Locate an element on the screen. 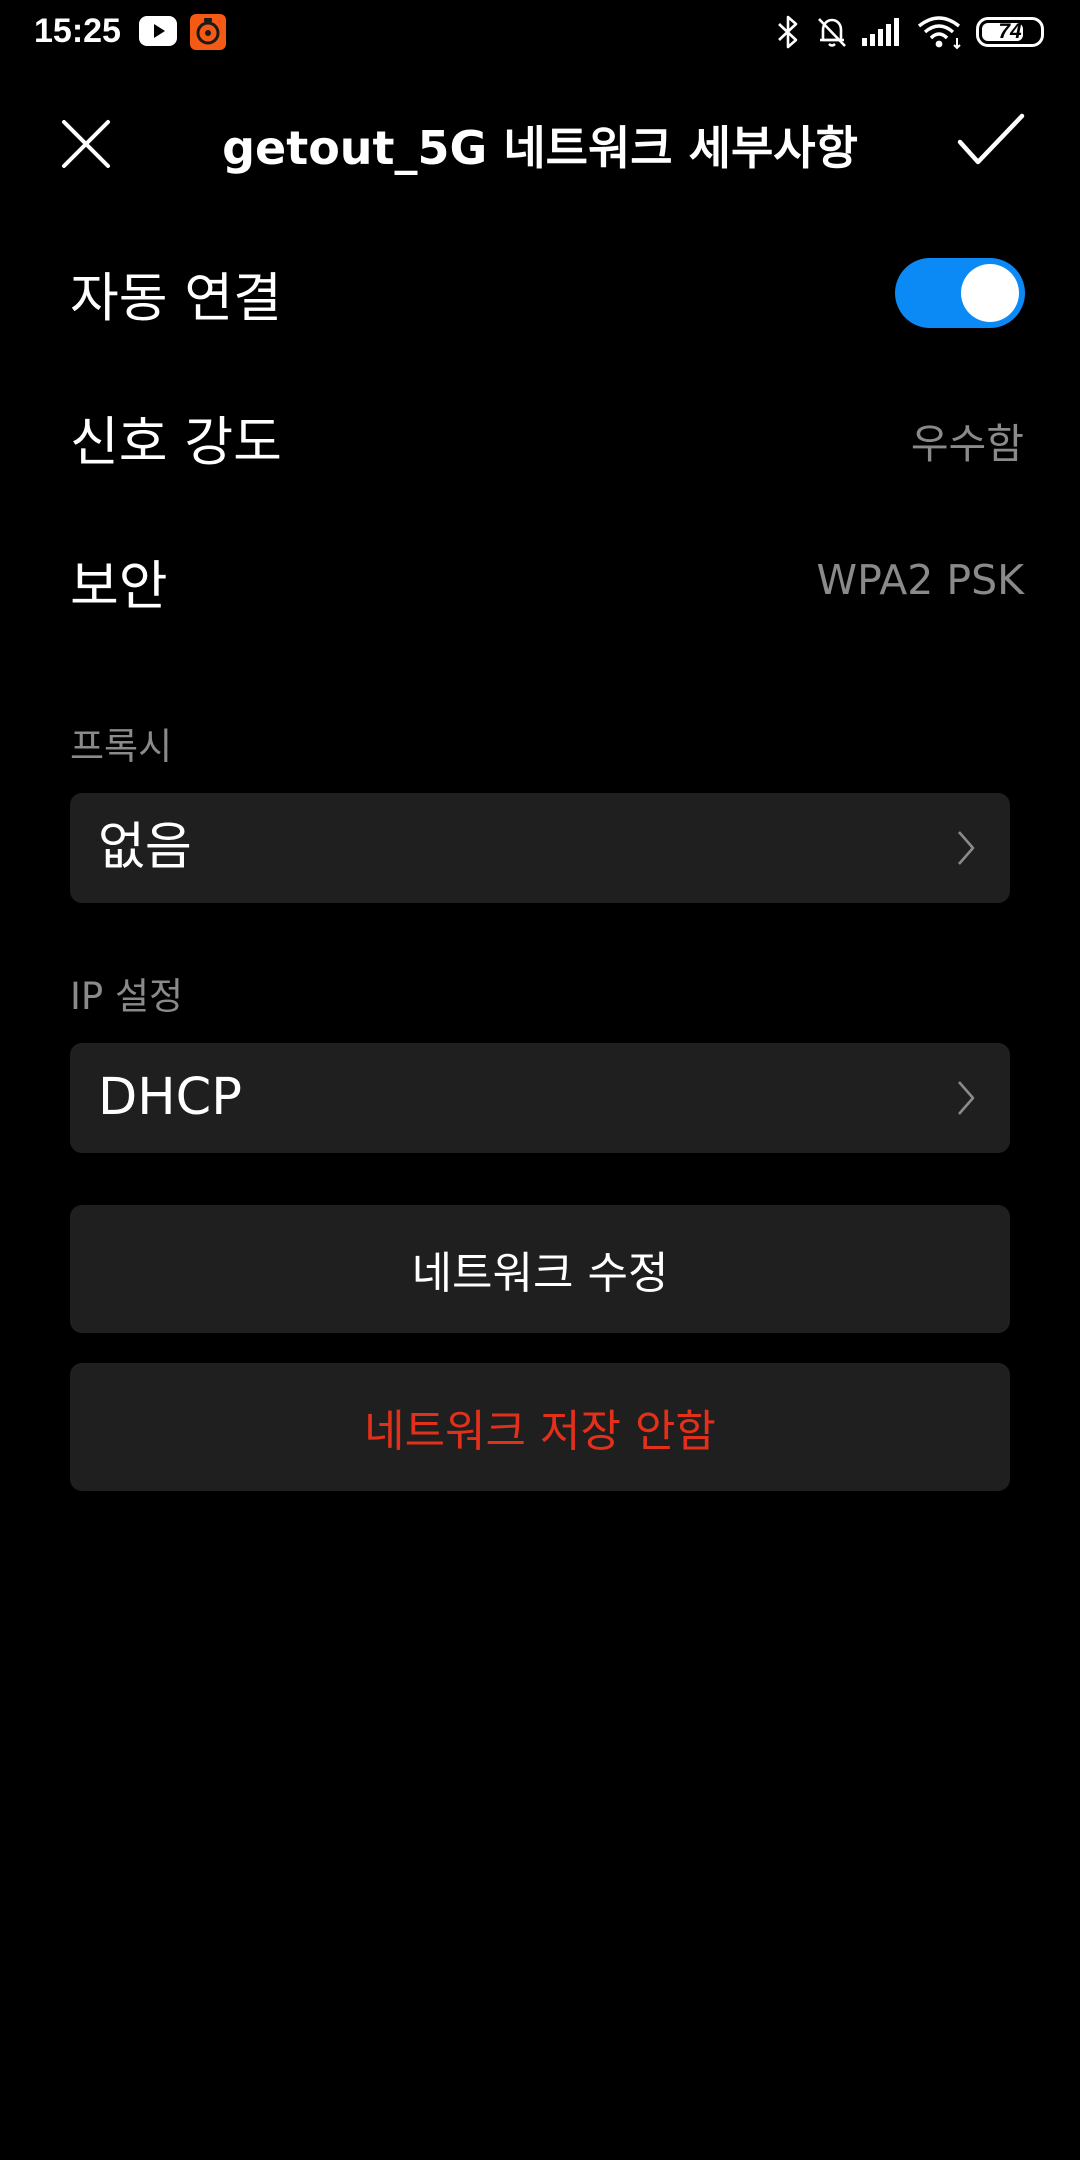 The image size is (1080, 2160). battery-level: 74 is located at coordinates (1010, 31).